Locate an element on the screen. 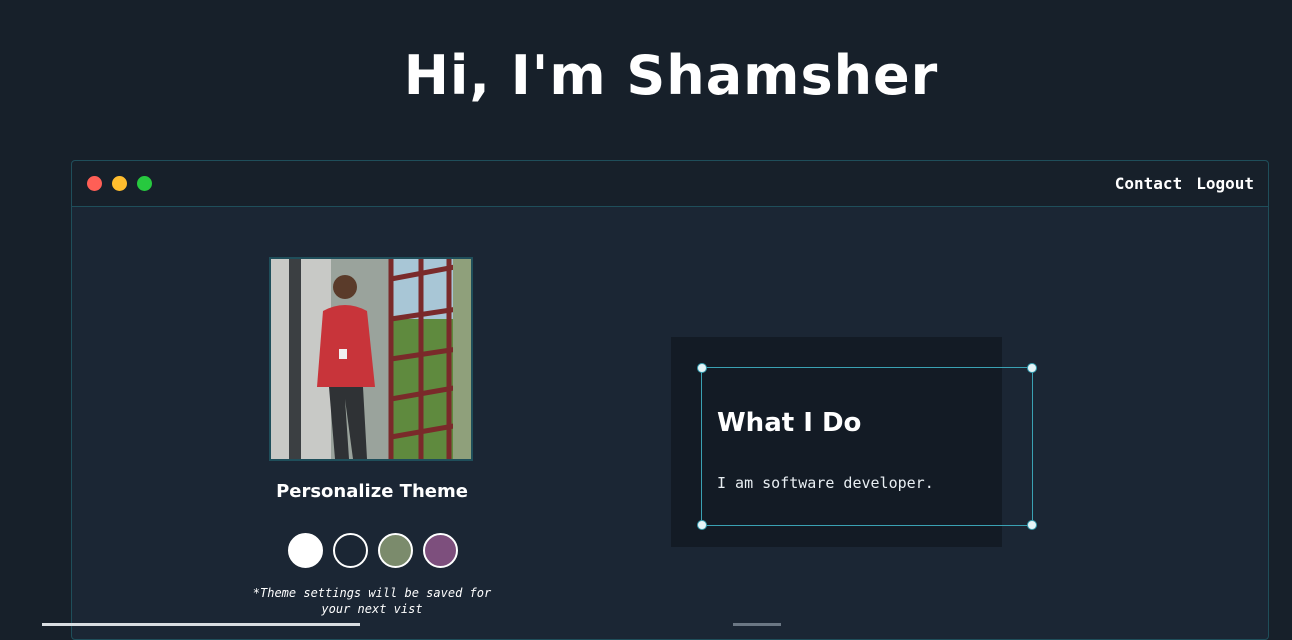 The height and width of the screenshot is (640, 1292). profile-photo is located at coordinates (371, 359).